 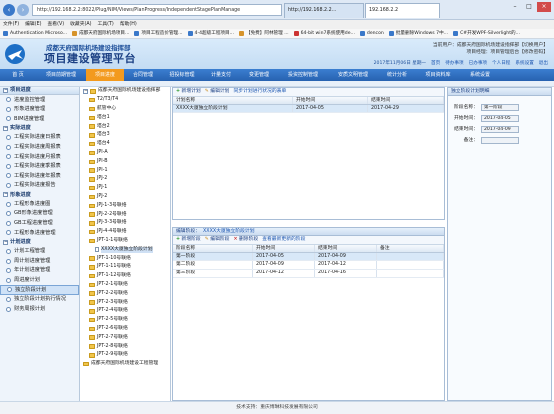 I want to click on edit-plan-button: ✎ 编辑计划, so click(x=217, y=92).